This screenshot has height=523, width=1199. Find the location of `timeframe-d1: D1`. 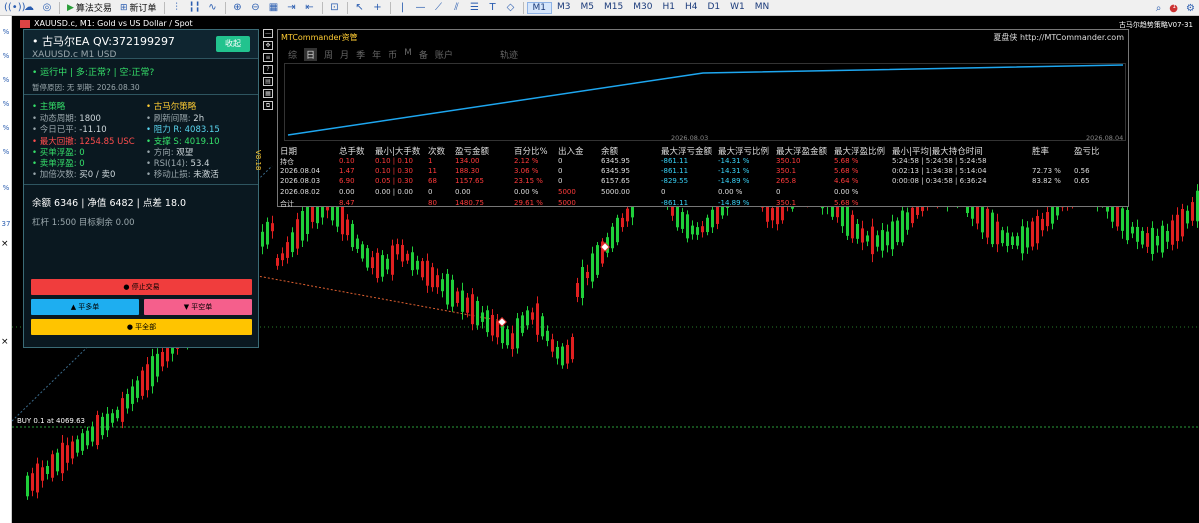

timeframe-d1: D1 is located at coordinates (713, 8).